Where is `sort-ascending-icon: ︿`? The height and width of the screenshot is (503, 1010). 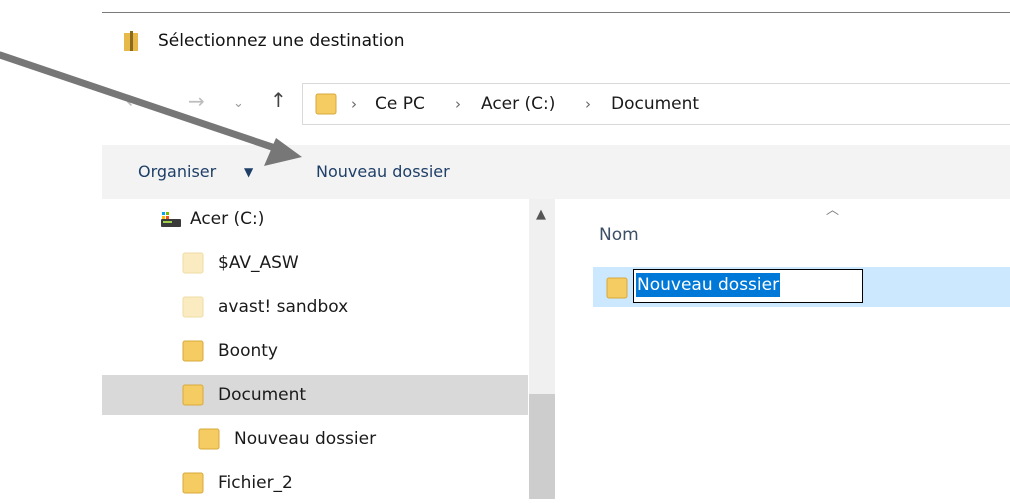
sort-ascending-icon: ︿ is located at coordinates (833, 210).